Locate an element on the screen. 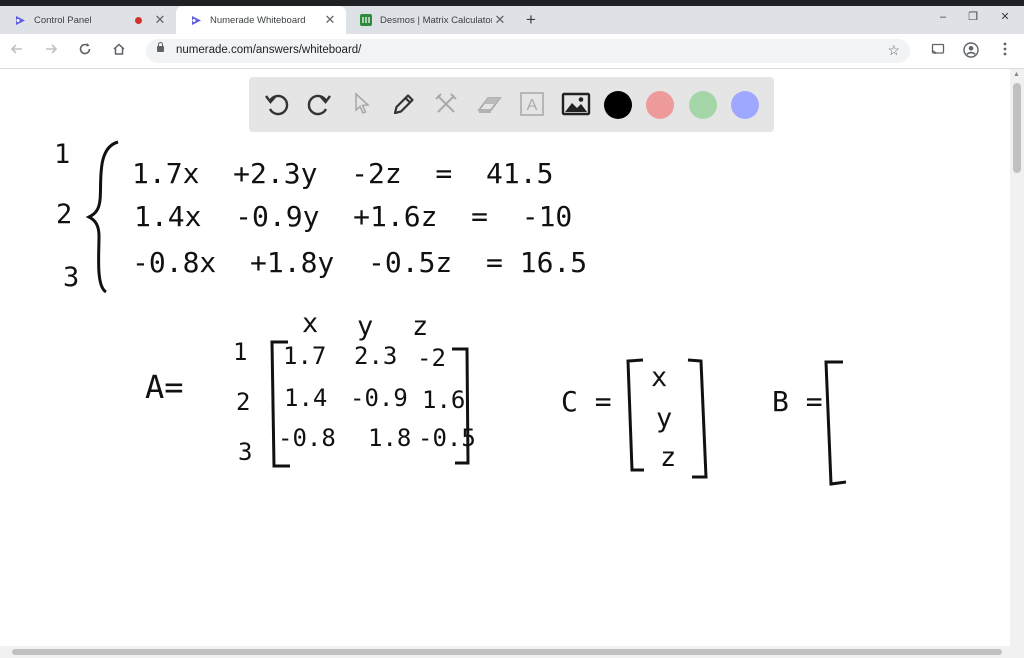 This screenshot has height=658, width=1024. matrix-a-cell: -0.8 is located at coordinates (307, 438).